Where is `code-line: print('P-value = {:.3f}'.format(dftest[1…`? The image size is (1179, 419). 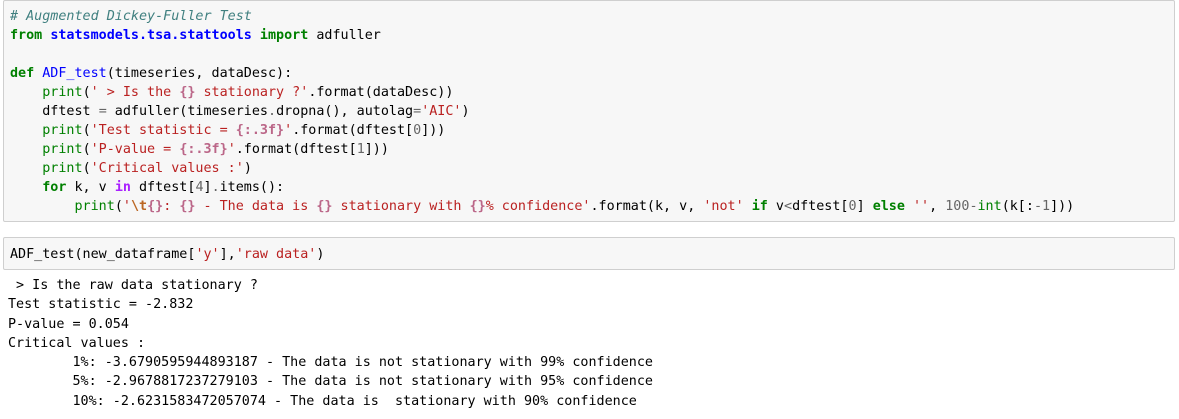
code-line: print('P-value = {:.3f}'.format(dftest[1… is located at coordinates (592, 149).